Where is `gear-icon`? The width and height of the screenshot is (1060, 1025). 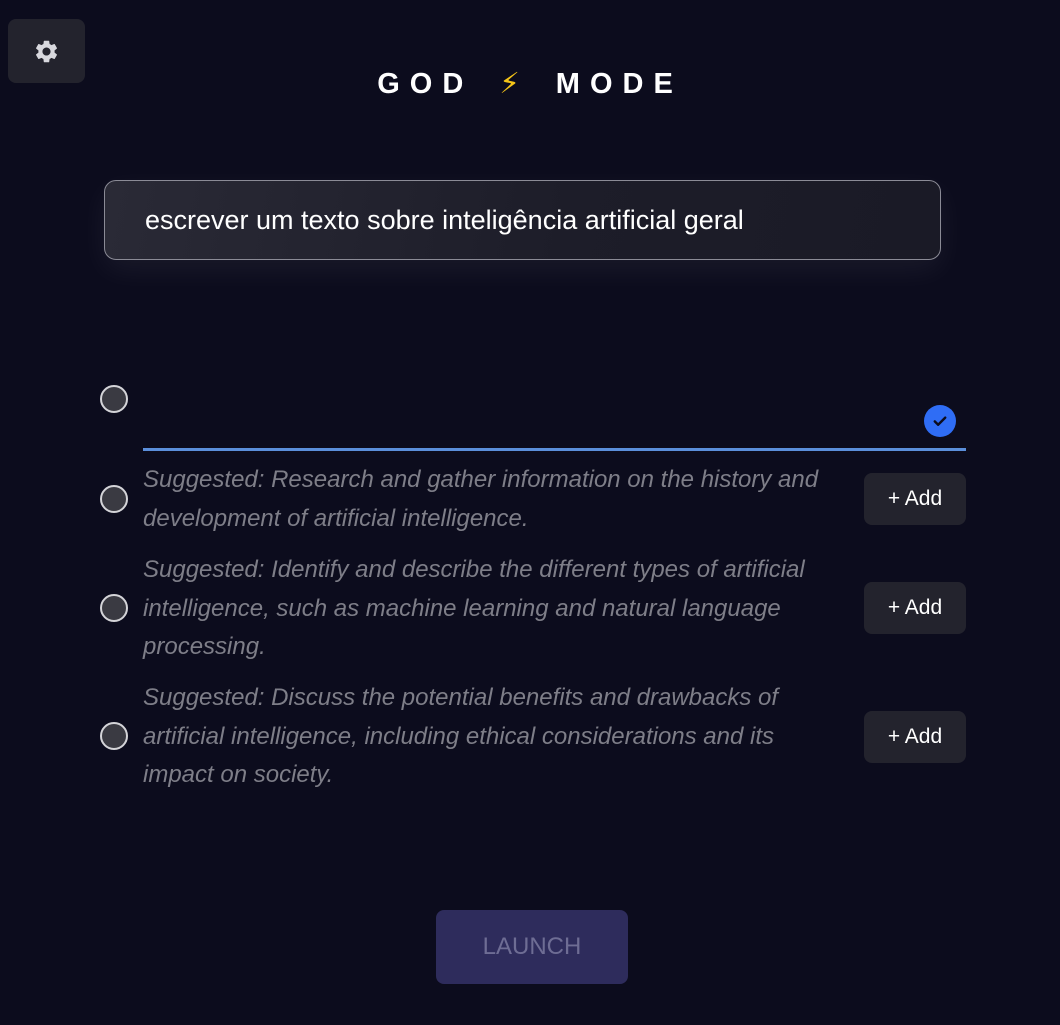
gear-icon is located at coordinates (46, 51).